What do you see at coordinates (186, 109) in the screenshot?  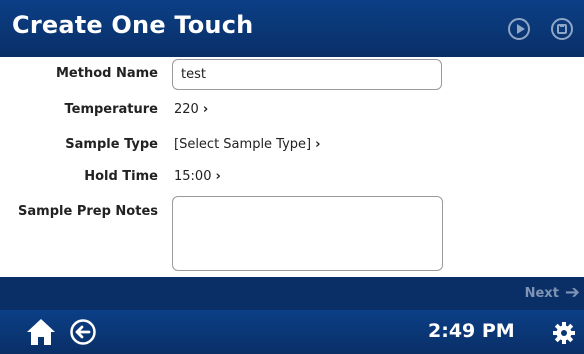 I see `temperature-value-text: 220` at bounding box center [186, 109].